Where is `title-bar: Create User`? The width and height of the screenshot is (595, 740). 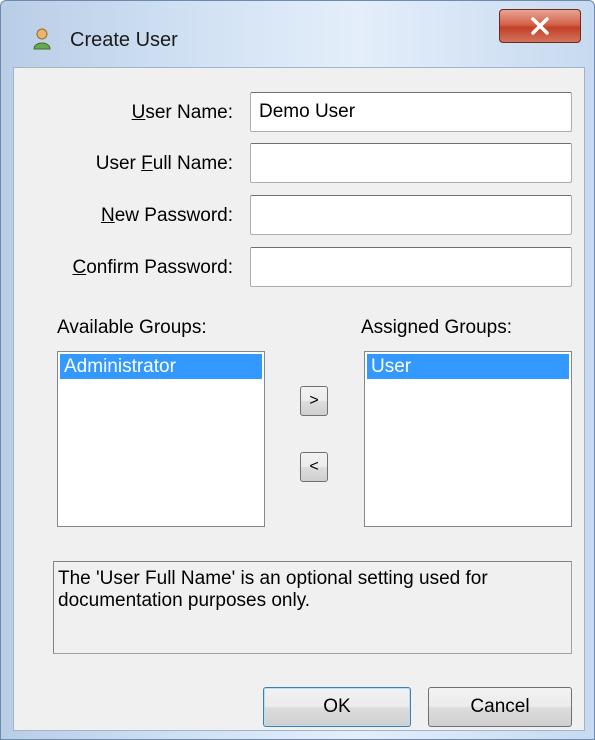 title-bar: Create User is located at coordinates (298, 26).